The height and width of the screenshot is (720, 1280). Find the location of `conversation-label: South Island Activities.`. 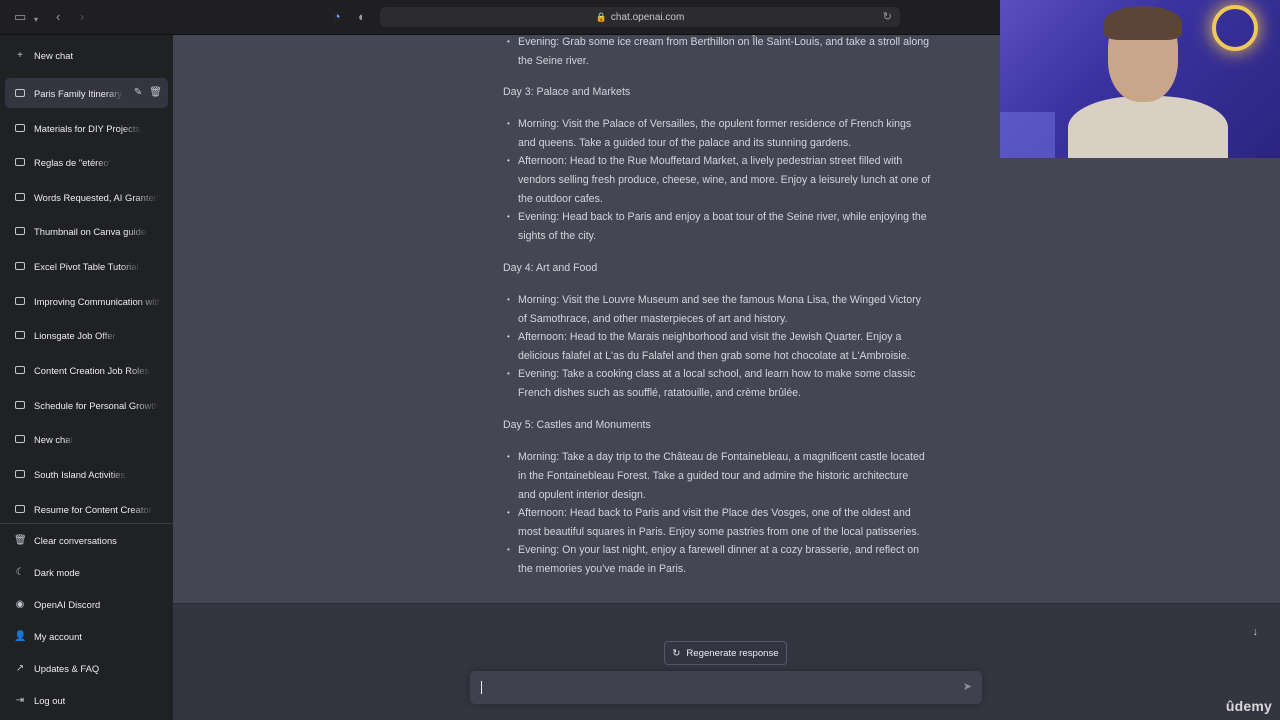

conversation-label: South Island Activities. is located at coordinates (81, 474).